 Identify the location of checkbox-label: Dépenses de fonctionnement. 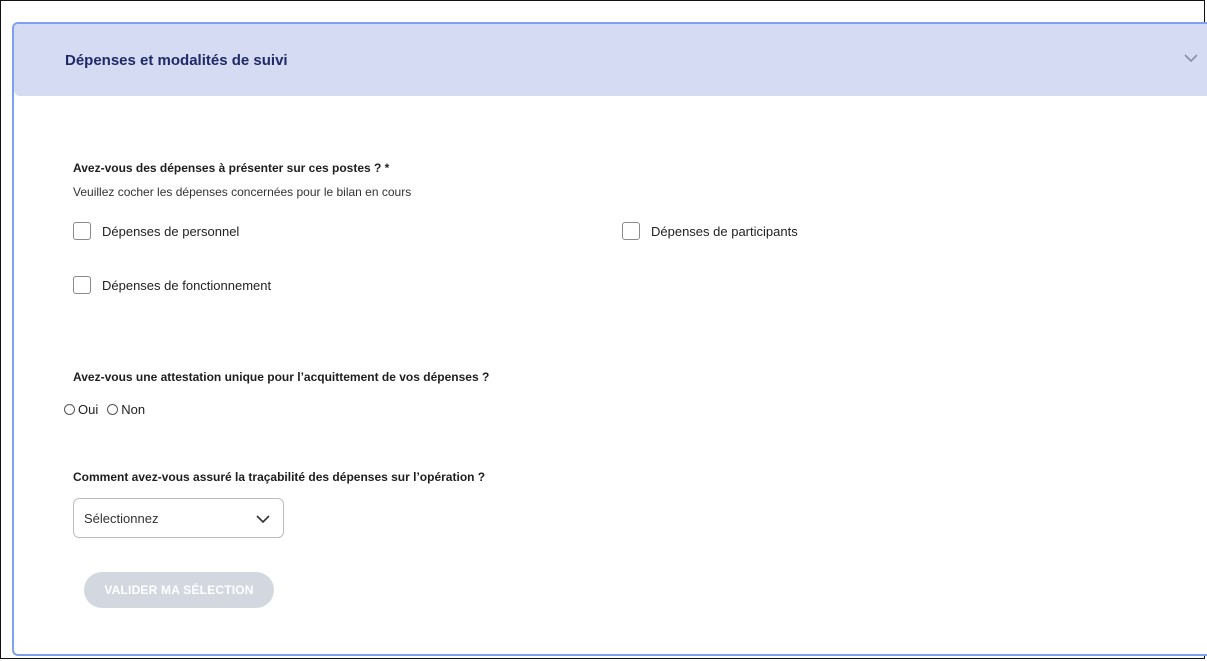
(187, 285).